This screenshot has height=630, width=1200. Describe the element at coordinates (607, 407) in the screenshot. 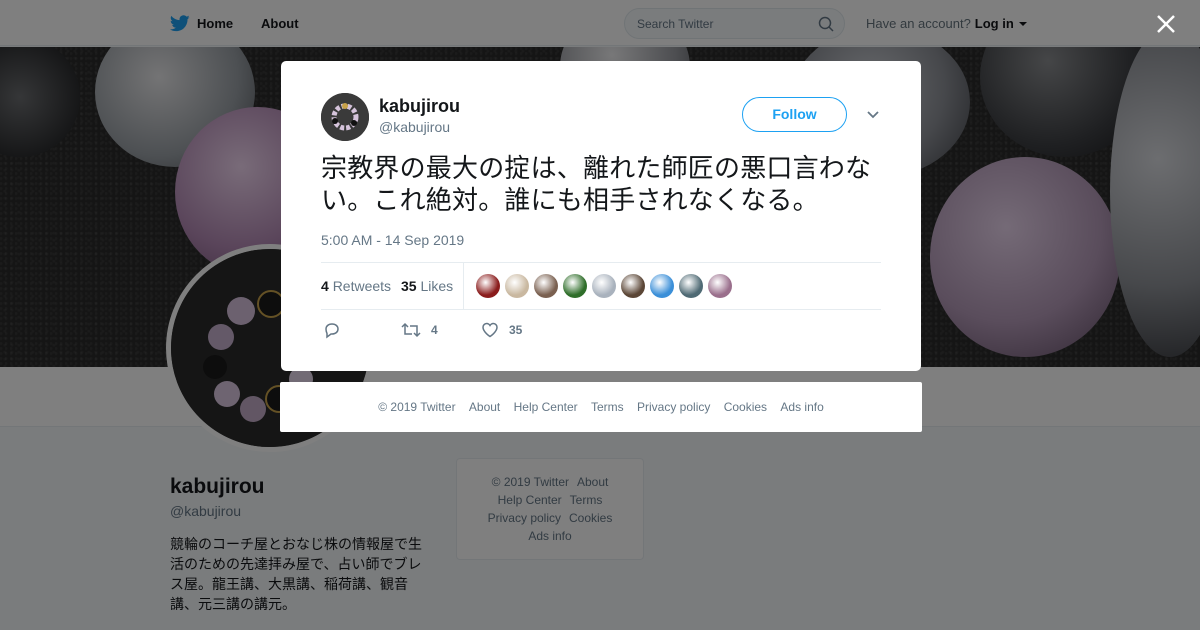

I see `footer-terms-link: Terms` at that location.